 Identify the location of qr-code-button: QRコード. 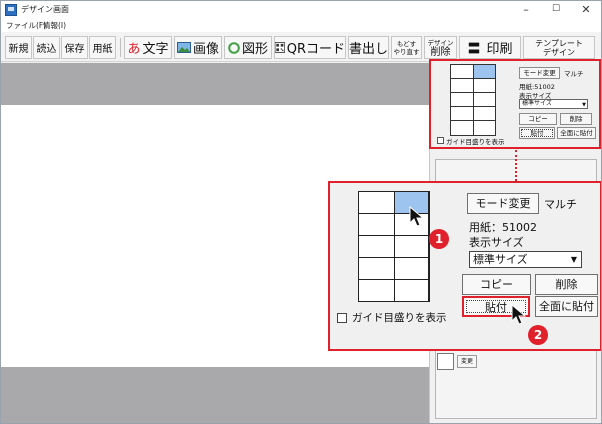
(310, 47).